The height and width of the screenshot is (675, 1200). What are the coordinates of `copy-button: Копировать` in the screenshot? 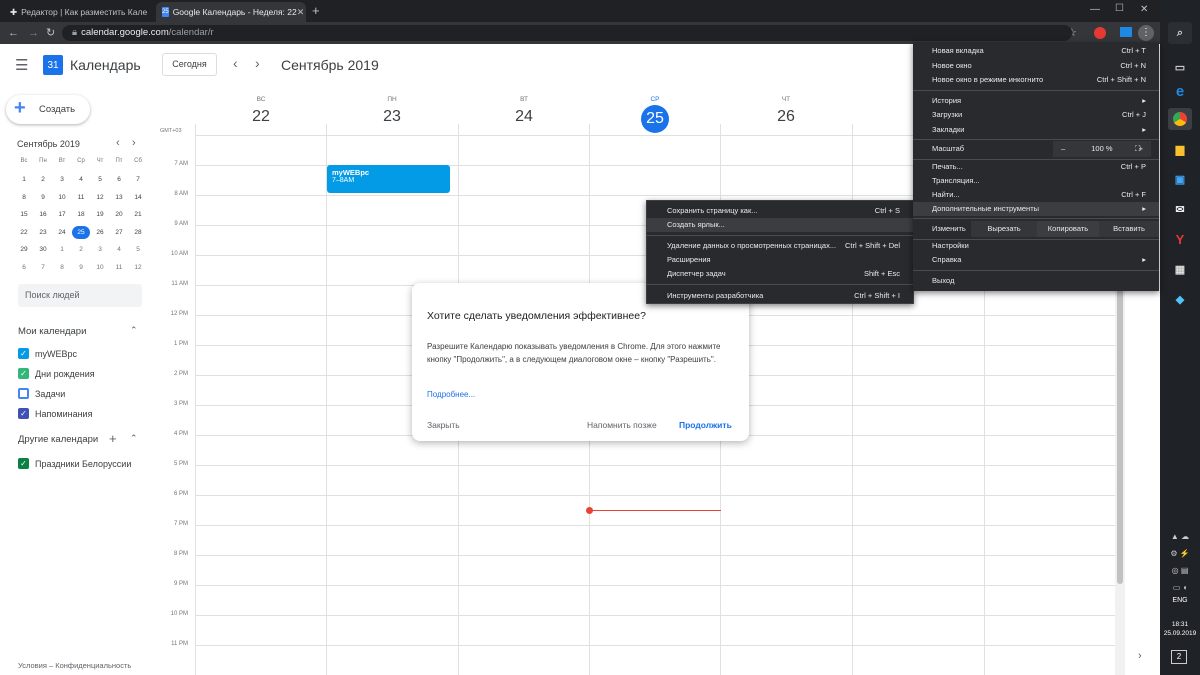 It's located at (1068, 229).